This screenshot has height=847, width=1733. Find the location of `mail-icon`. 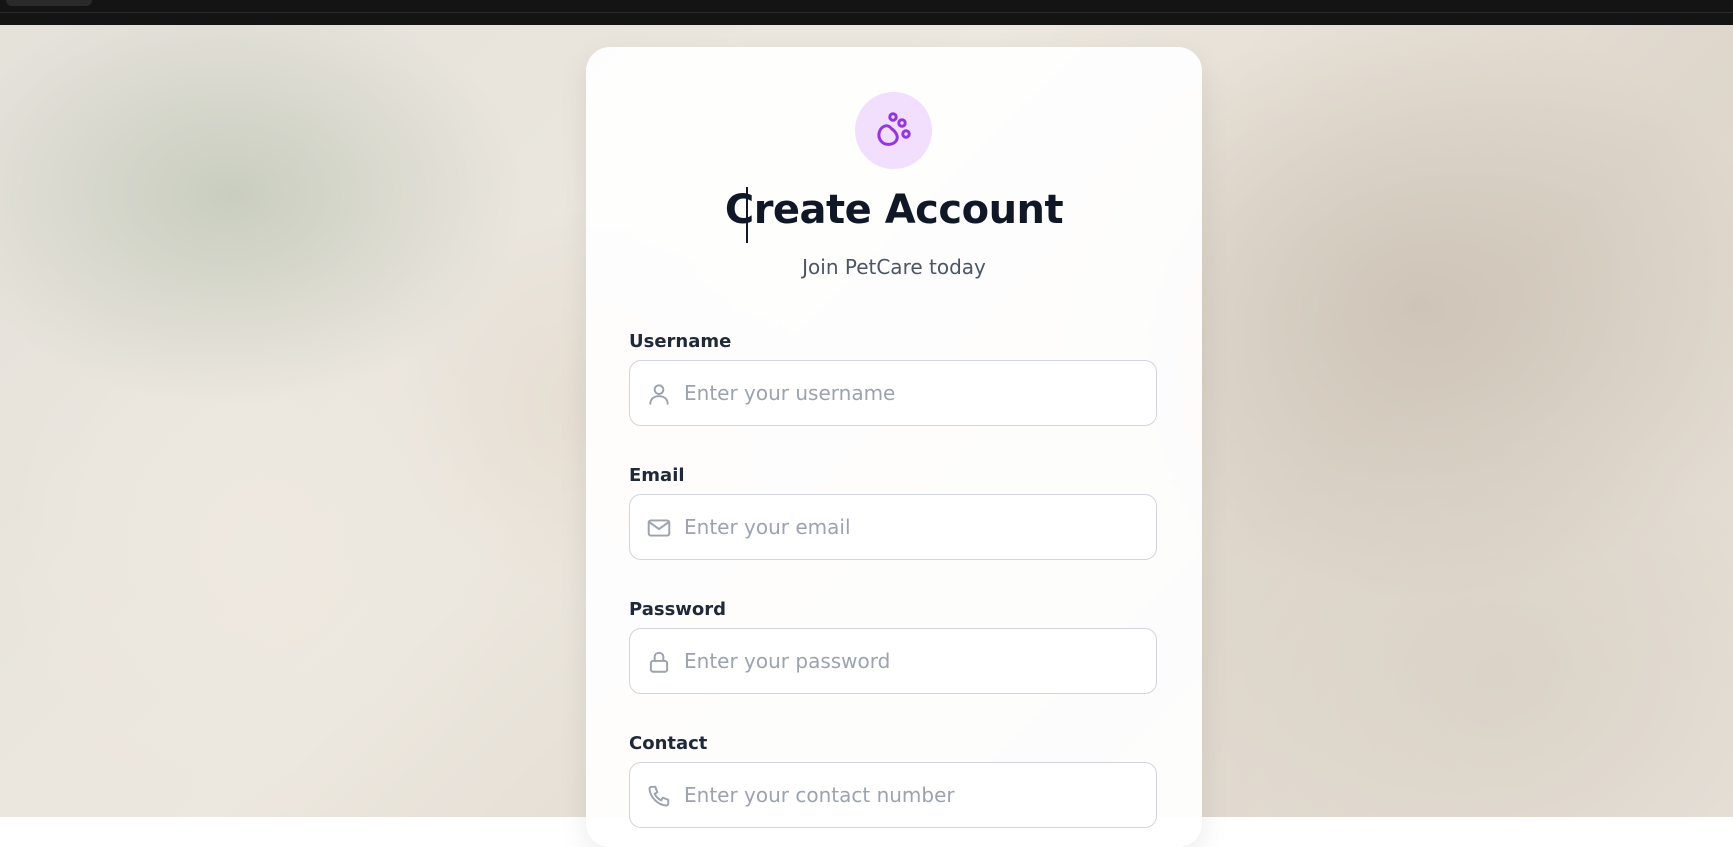

mail-icon is located at coordinates (659, 528).